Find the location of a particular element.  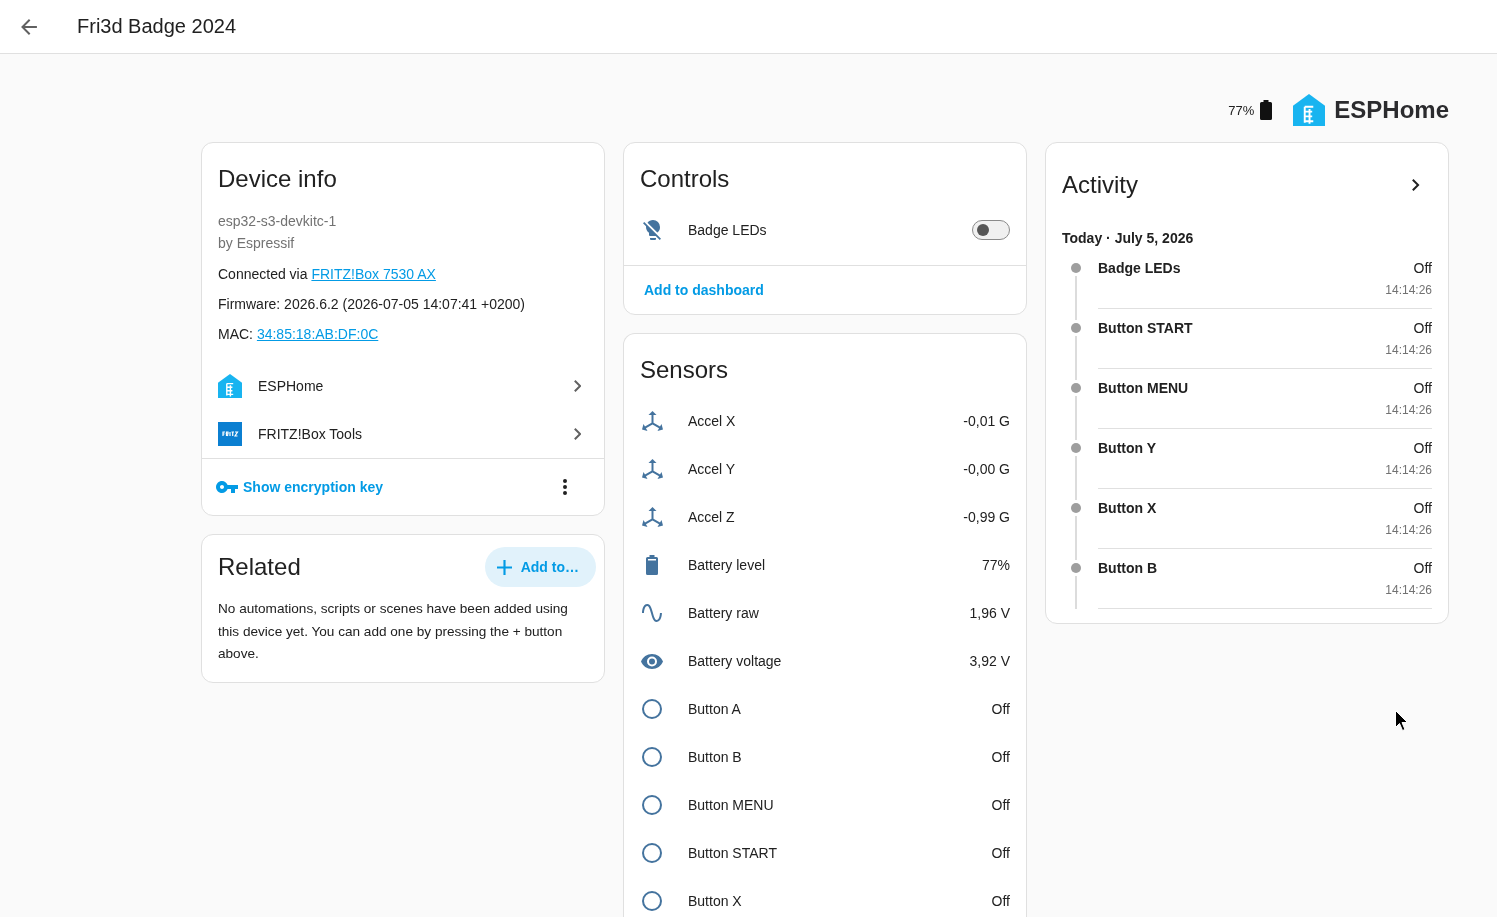

entity-value: -0,01 G is located at coordinates (986, 421).